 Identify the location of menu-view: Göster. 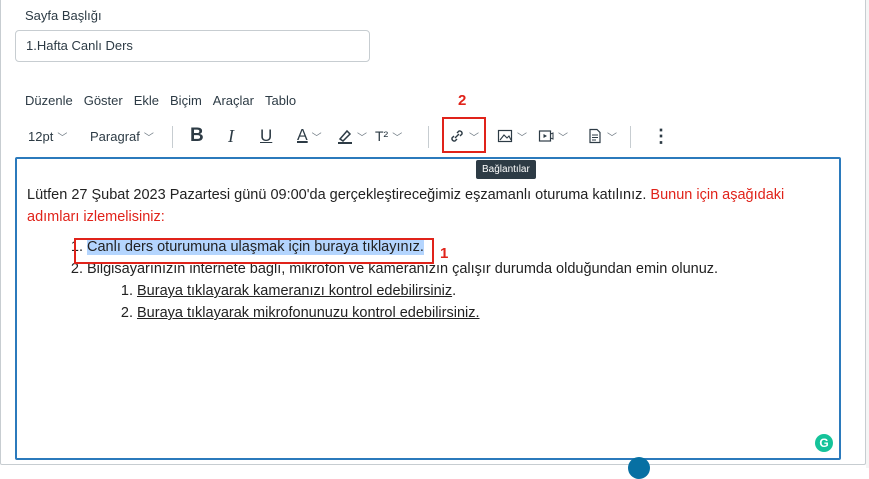
(103, 100).